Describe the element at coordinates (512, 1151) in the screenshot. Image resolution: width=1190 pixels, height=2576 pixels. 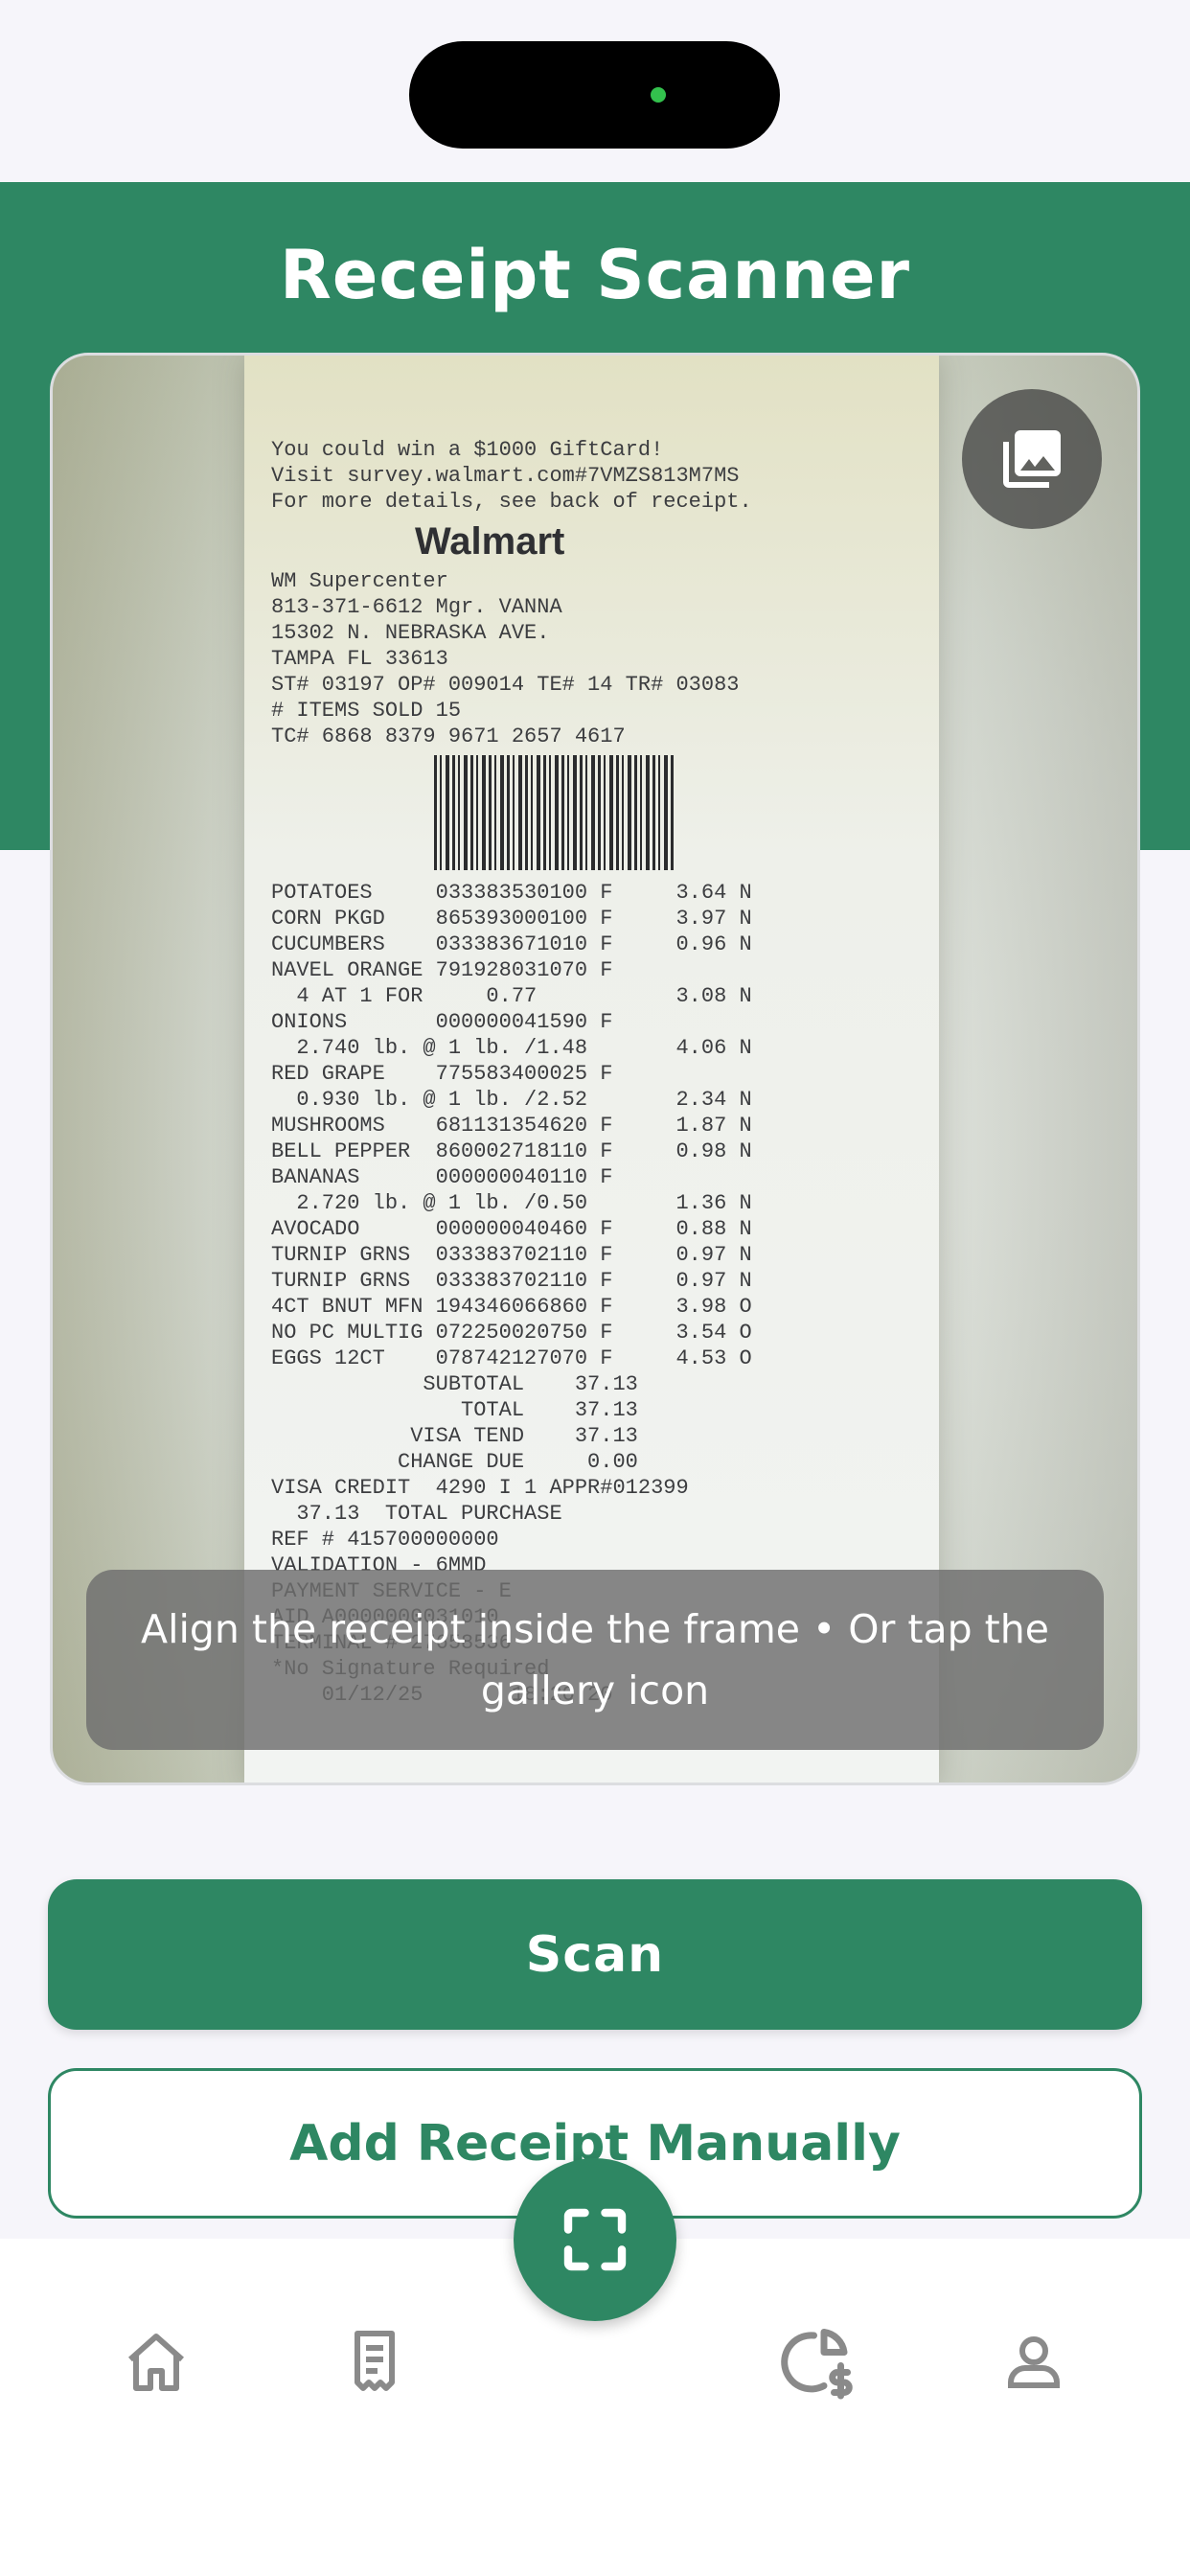
I see `receipt-line: BELL PEPPER 860002718110 F 0.98 N` at that location.